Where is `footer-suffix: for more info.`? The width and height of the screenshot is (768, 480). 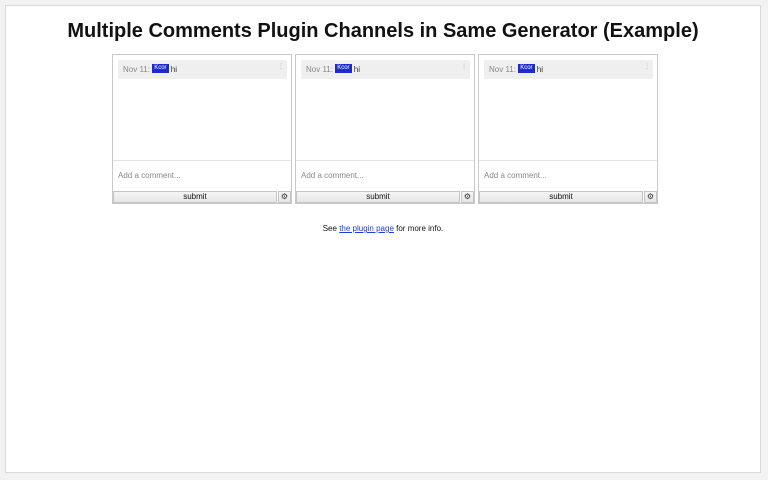
footer-suffix: for more info. is located at coordinates (418, 228).